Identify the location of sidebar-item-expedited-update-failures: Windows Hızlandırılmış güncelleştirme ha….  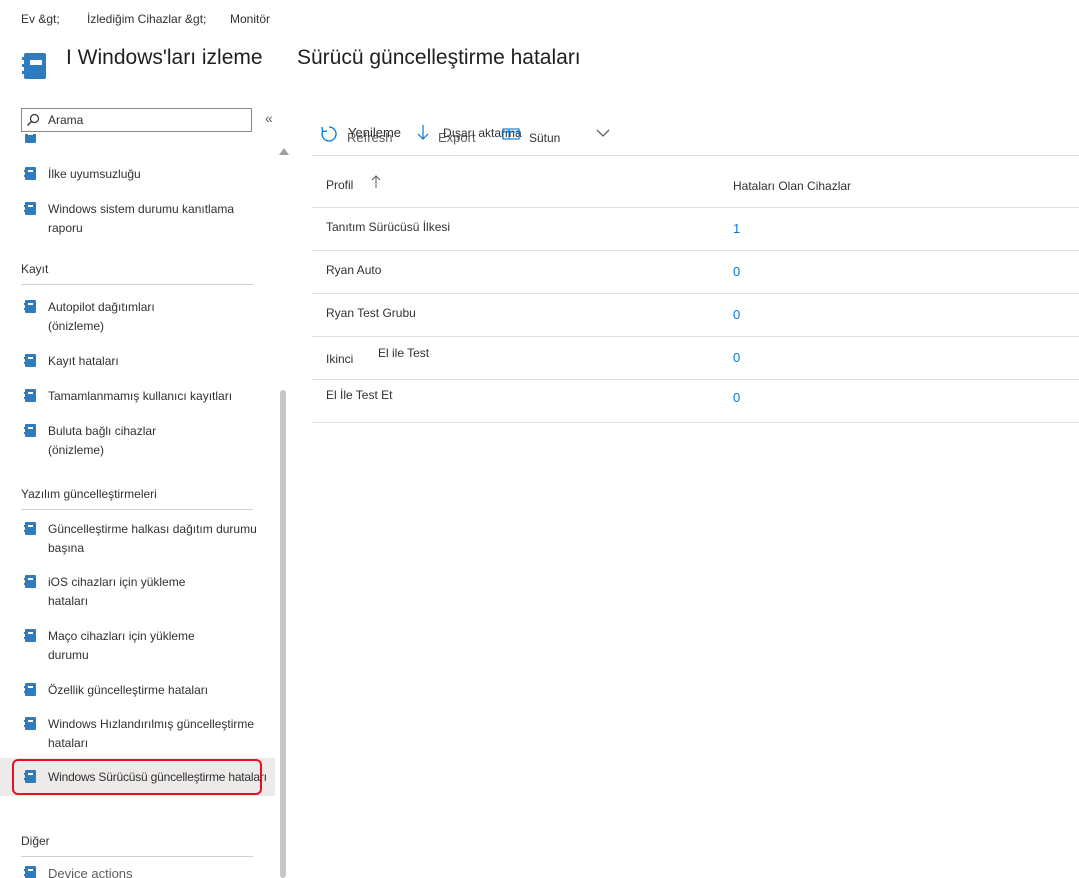
(148, 735).